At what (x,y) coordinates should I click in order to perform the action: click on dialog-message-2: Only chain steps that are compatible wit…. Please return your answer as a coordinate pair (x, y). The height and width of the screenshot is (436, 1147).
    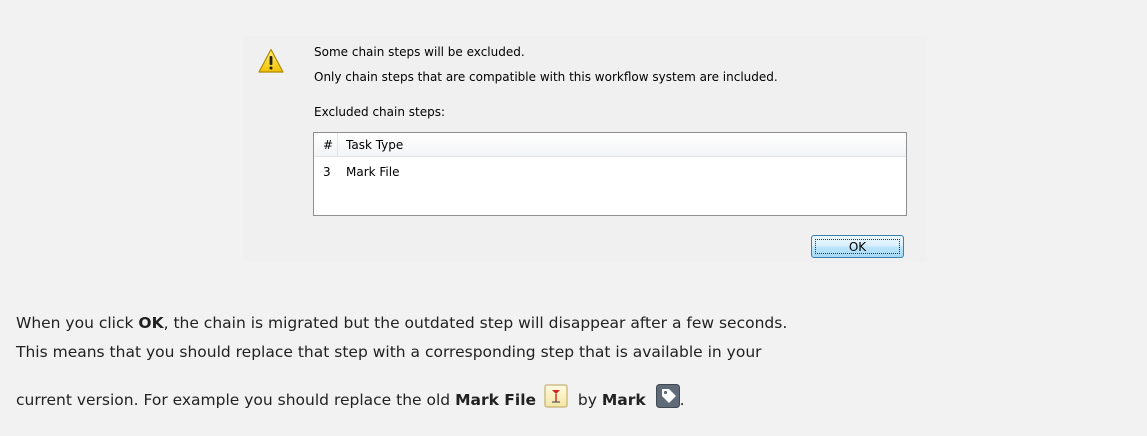
    Looking at the image, I should click on (546, 77).